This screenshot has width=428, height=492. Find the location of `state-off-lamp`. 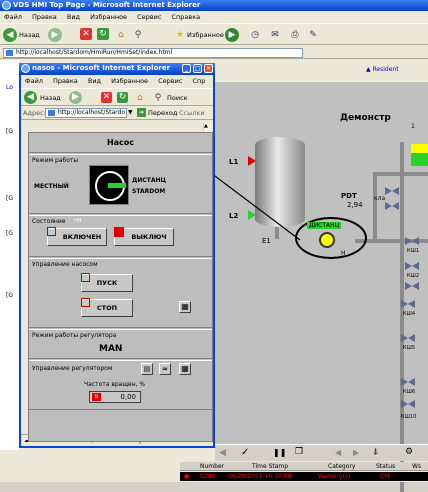

state-off-lamp is located at coordinates (119, 232).